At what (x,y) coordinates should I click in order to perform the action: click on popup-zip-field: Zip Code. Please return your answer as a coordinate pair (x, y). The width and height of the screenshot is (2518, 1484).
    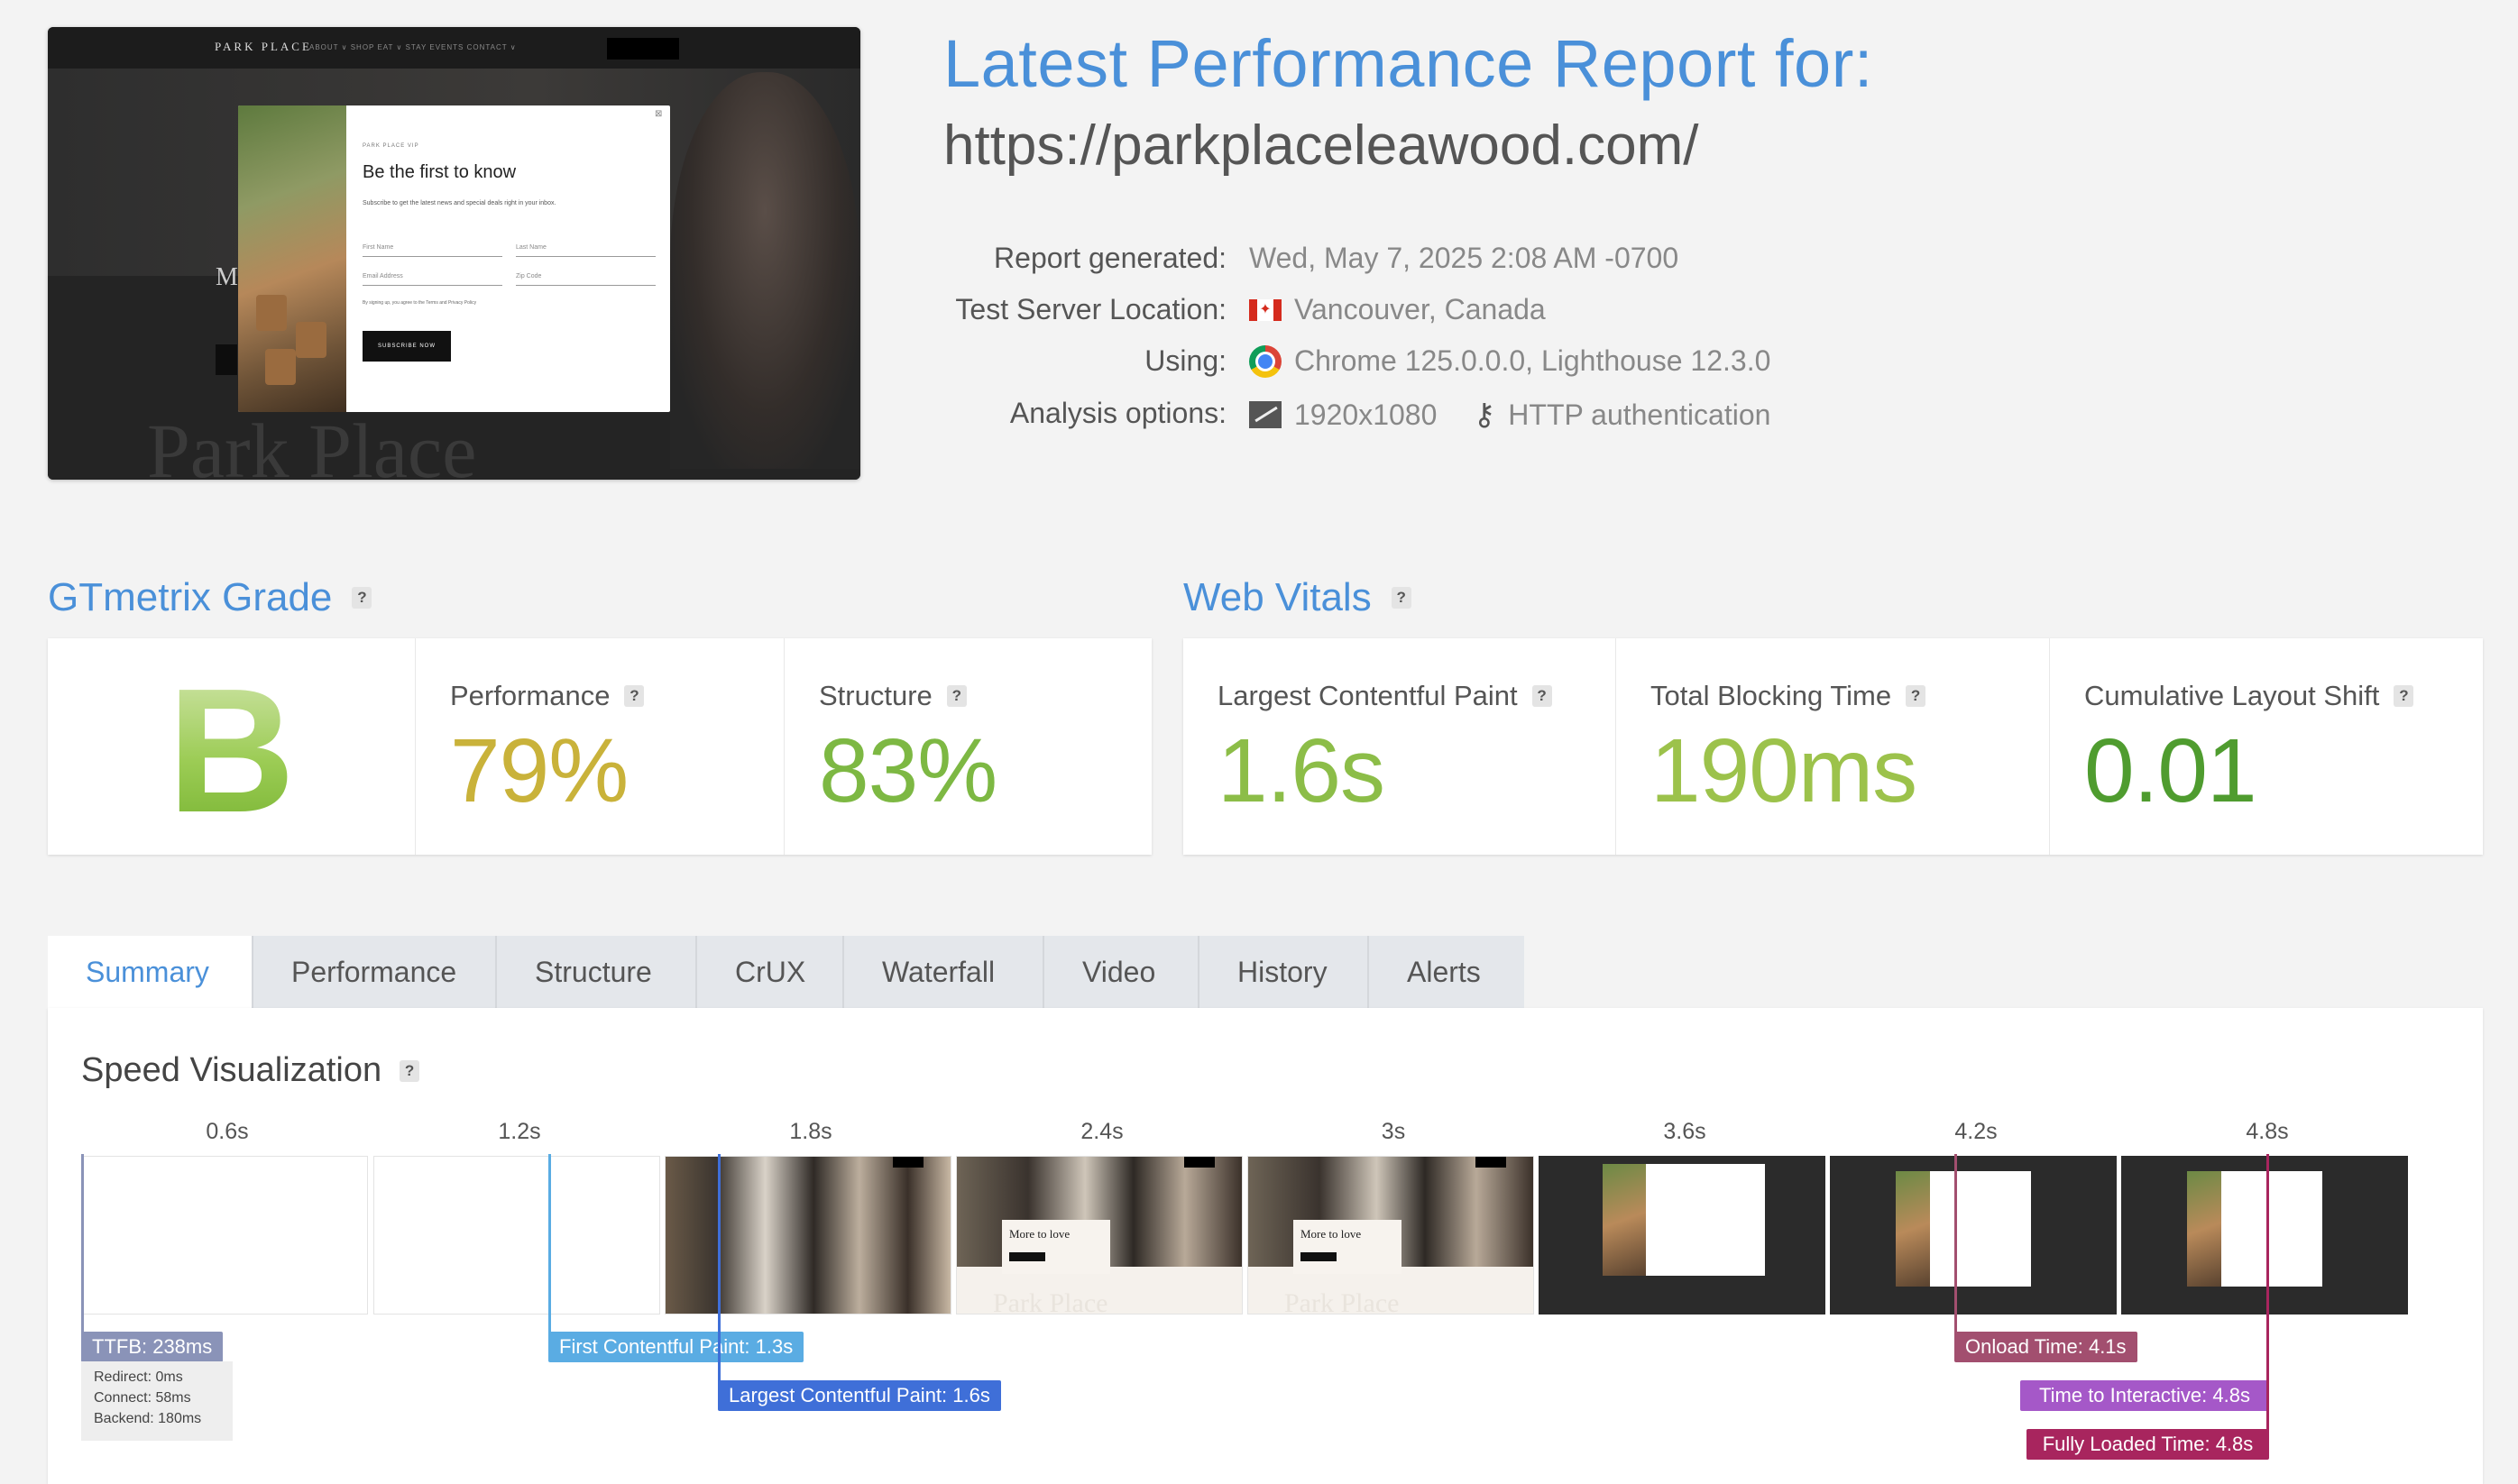
    Looking at the image, I should click on (586, 279).